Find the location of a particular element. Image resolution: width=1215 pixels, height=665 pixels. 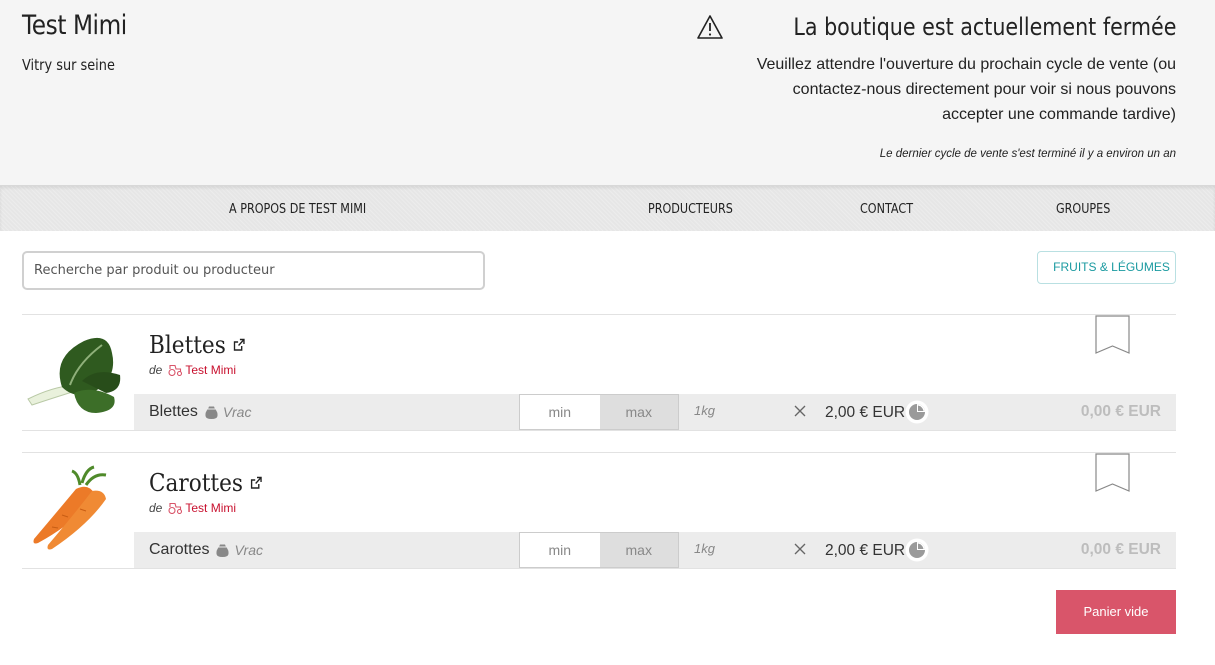

nav-item-producers: Producteurs is located at coordinates (690, 209).